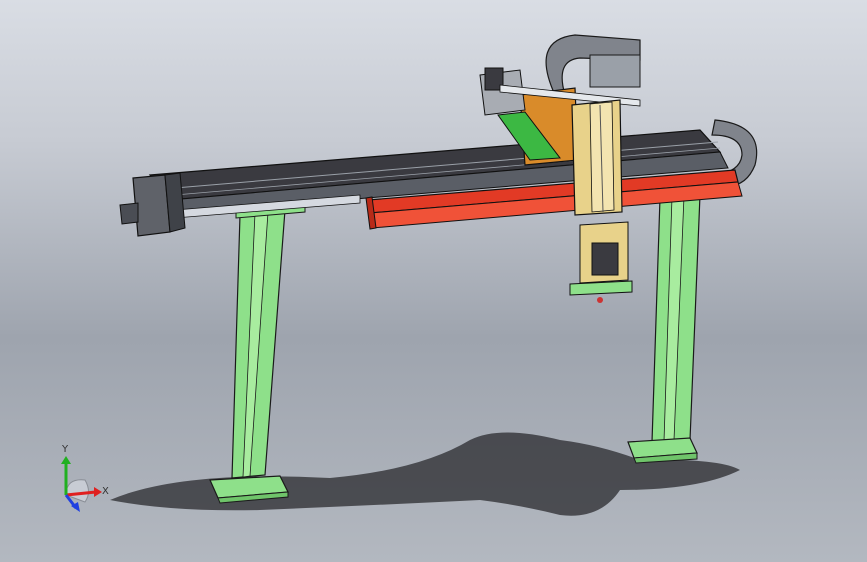 This screenshot has width=867, height=562. What do you see at coordinates (152, 204) in the screenshot?
I see `beam-end-motor` at bounding box center [152, 204].